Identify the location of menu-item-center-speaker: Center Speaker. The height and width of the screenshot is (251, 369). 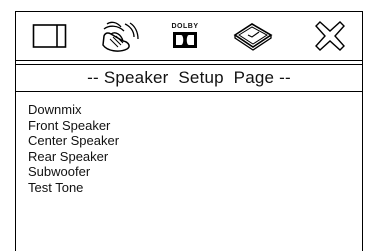
(73, 141).